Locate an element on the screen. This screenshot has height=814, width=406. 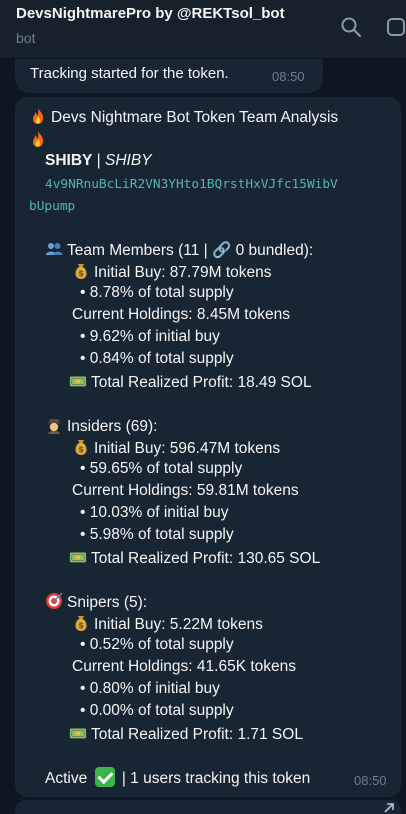
token-address-line-1: 4v9NRnuBcLiR2VN3YHto1BQrstHxVJfc15WibV is located at coordinates (191, 184).